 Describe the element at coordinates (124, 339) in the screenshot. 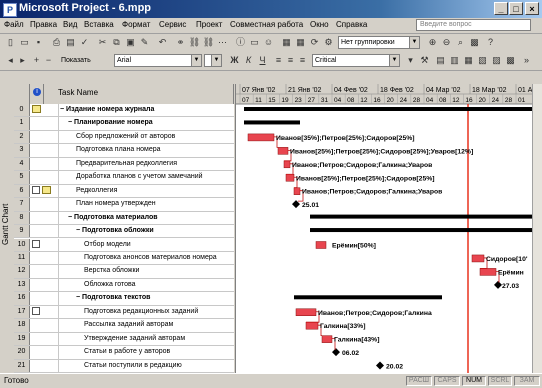

I see `task-row: 19 Утверждение заданий авторам` at that location.